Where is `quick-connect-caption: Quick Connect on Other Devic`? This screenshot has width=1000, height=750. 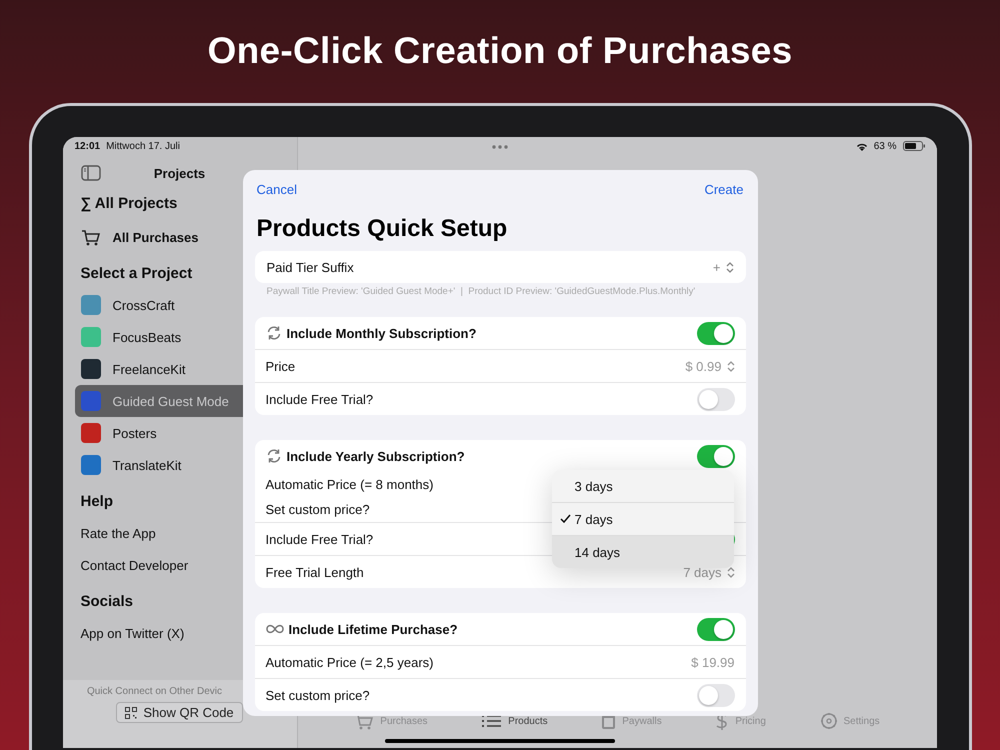 quick-connect-caption: Quick Connect on Other Devic is located at coordinates (154, 691).